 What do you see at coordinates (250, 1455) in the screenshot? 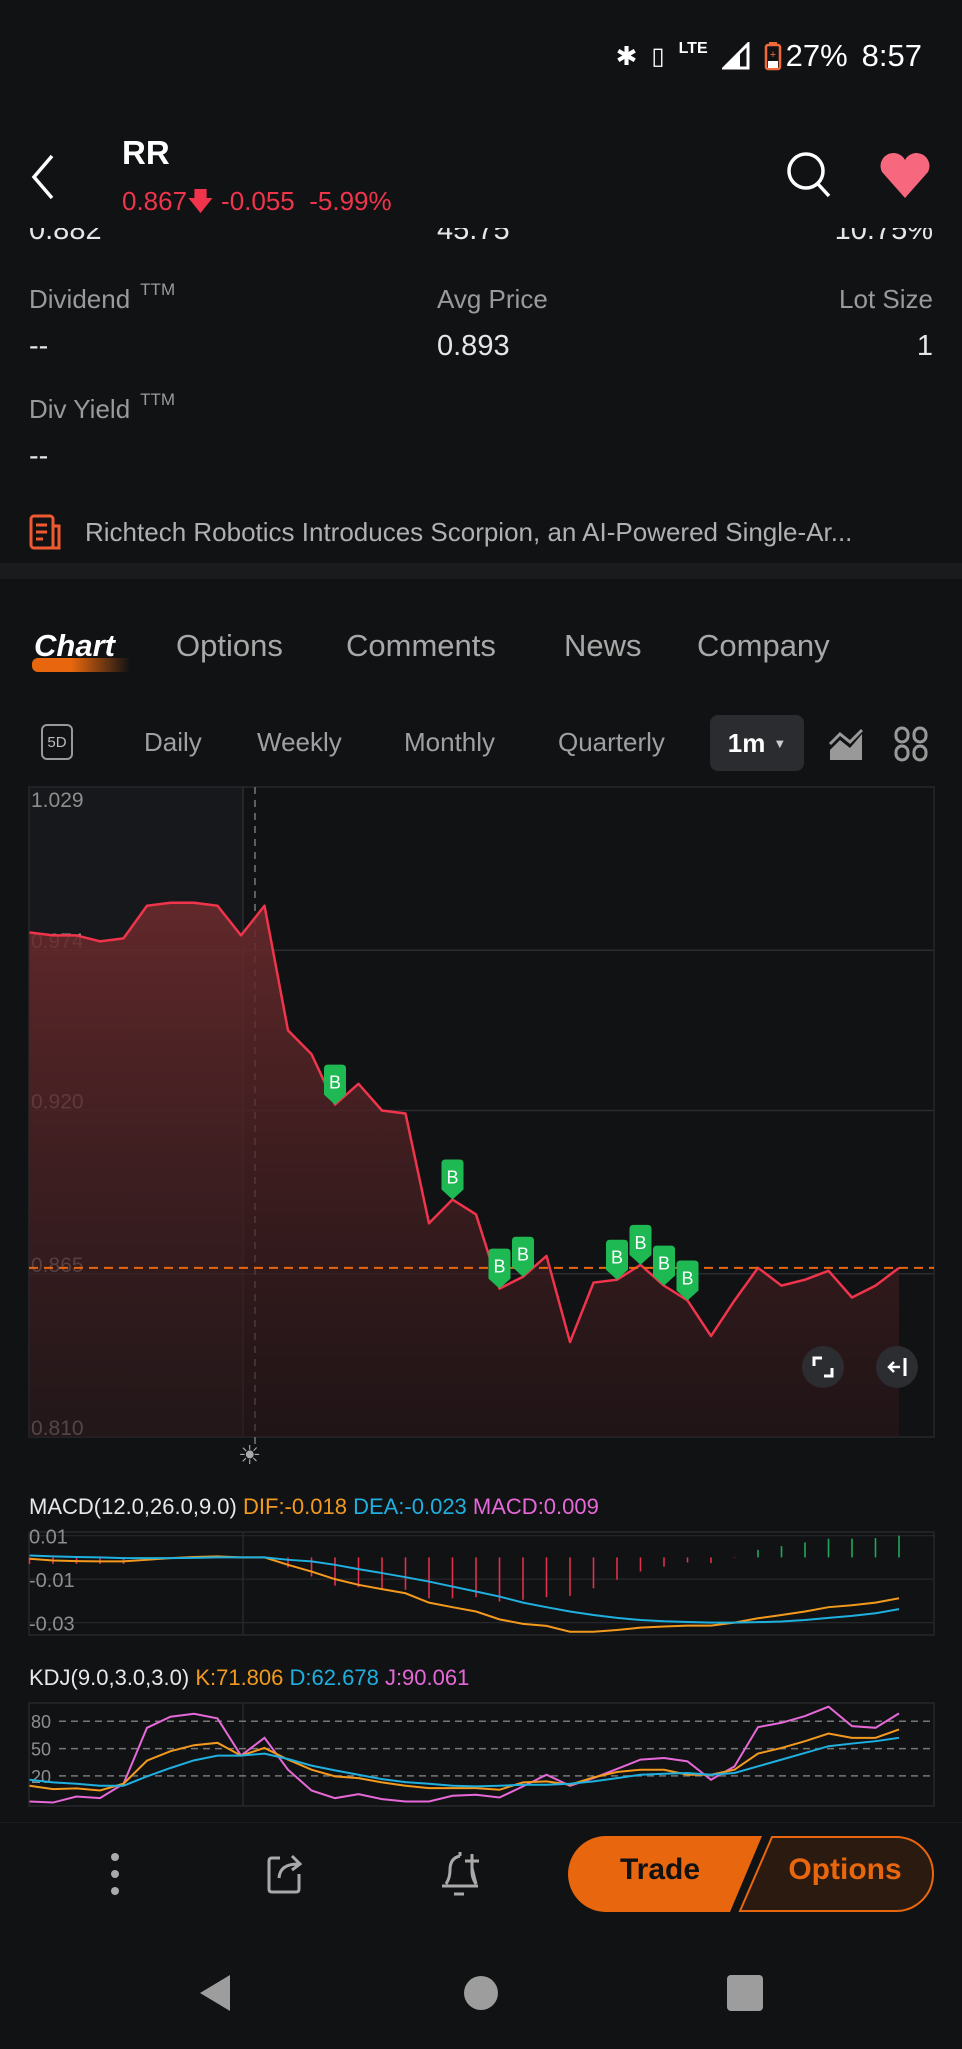
I see `light-marker-icon: ☀` at bounding box center [250, 1455].